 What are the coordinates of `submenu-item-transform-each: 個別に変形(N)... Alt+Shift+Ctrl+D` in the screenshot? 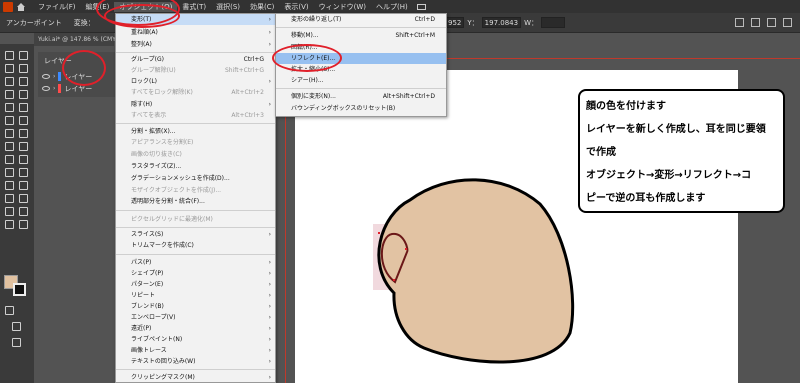 It's located at (361, 96).